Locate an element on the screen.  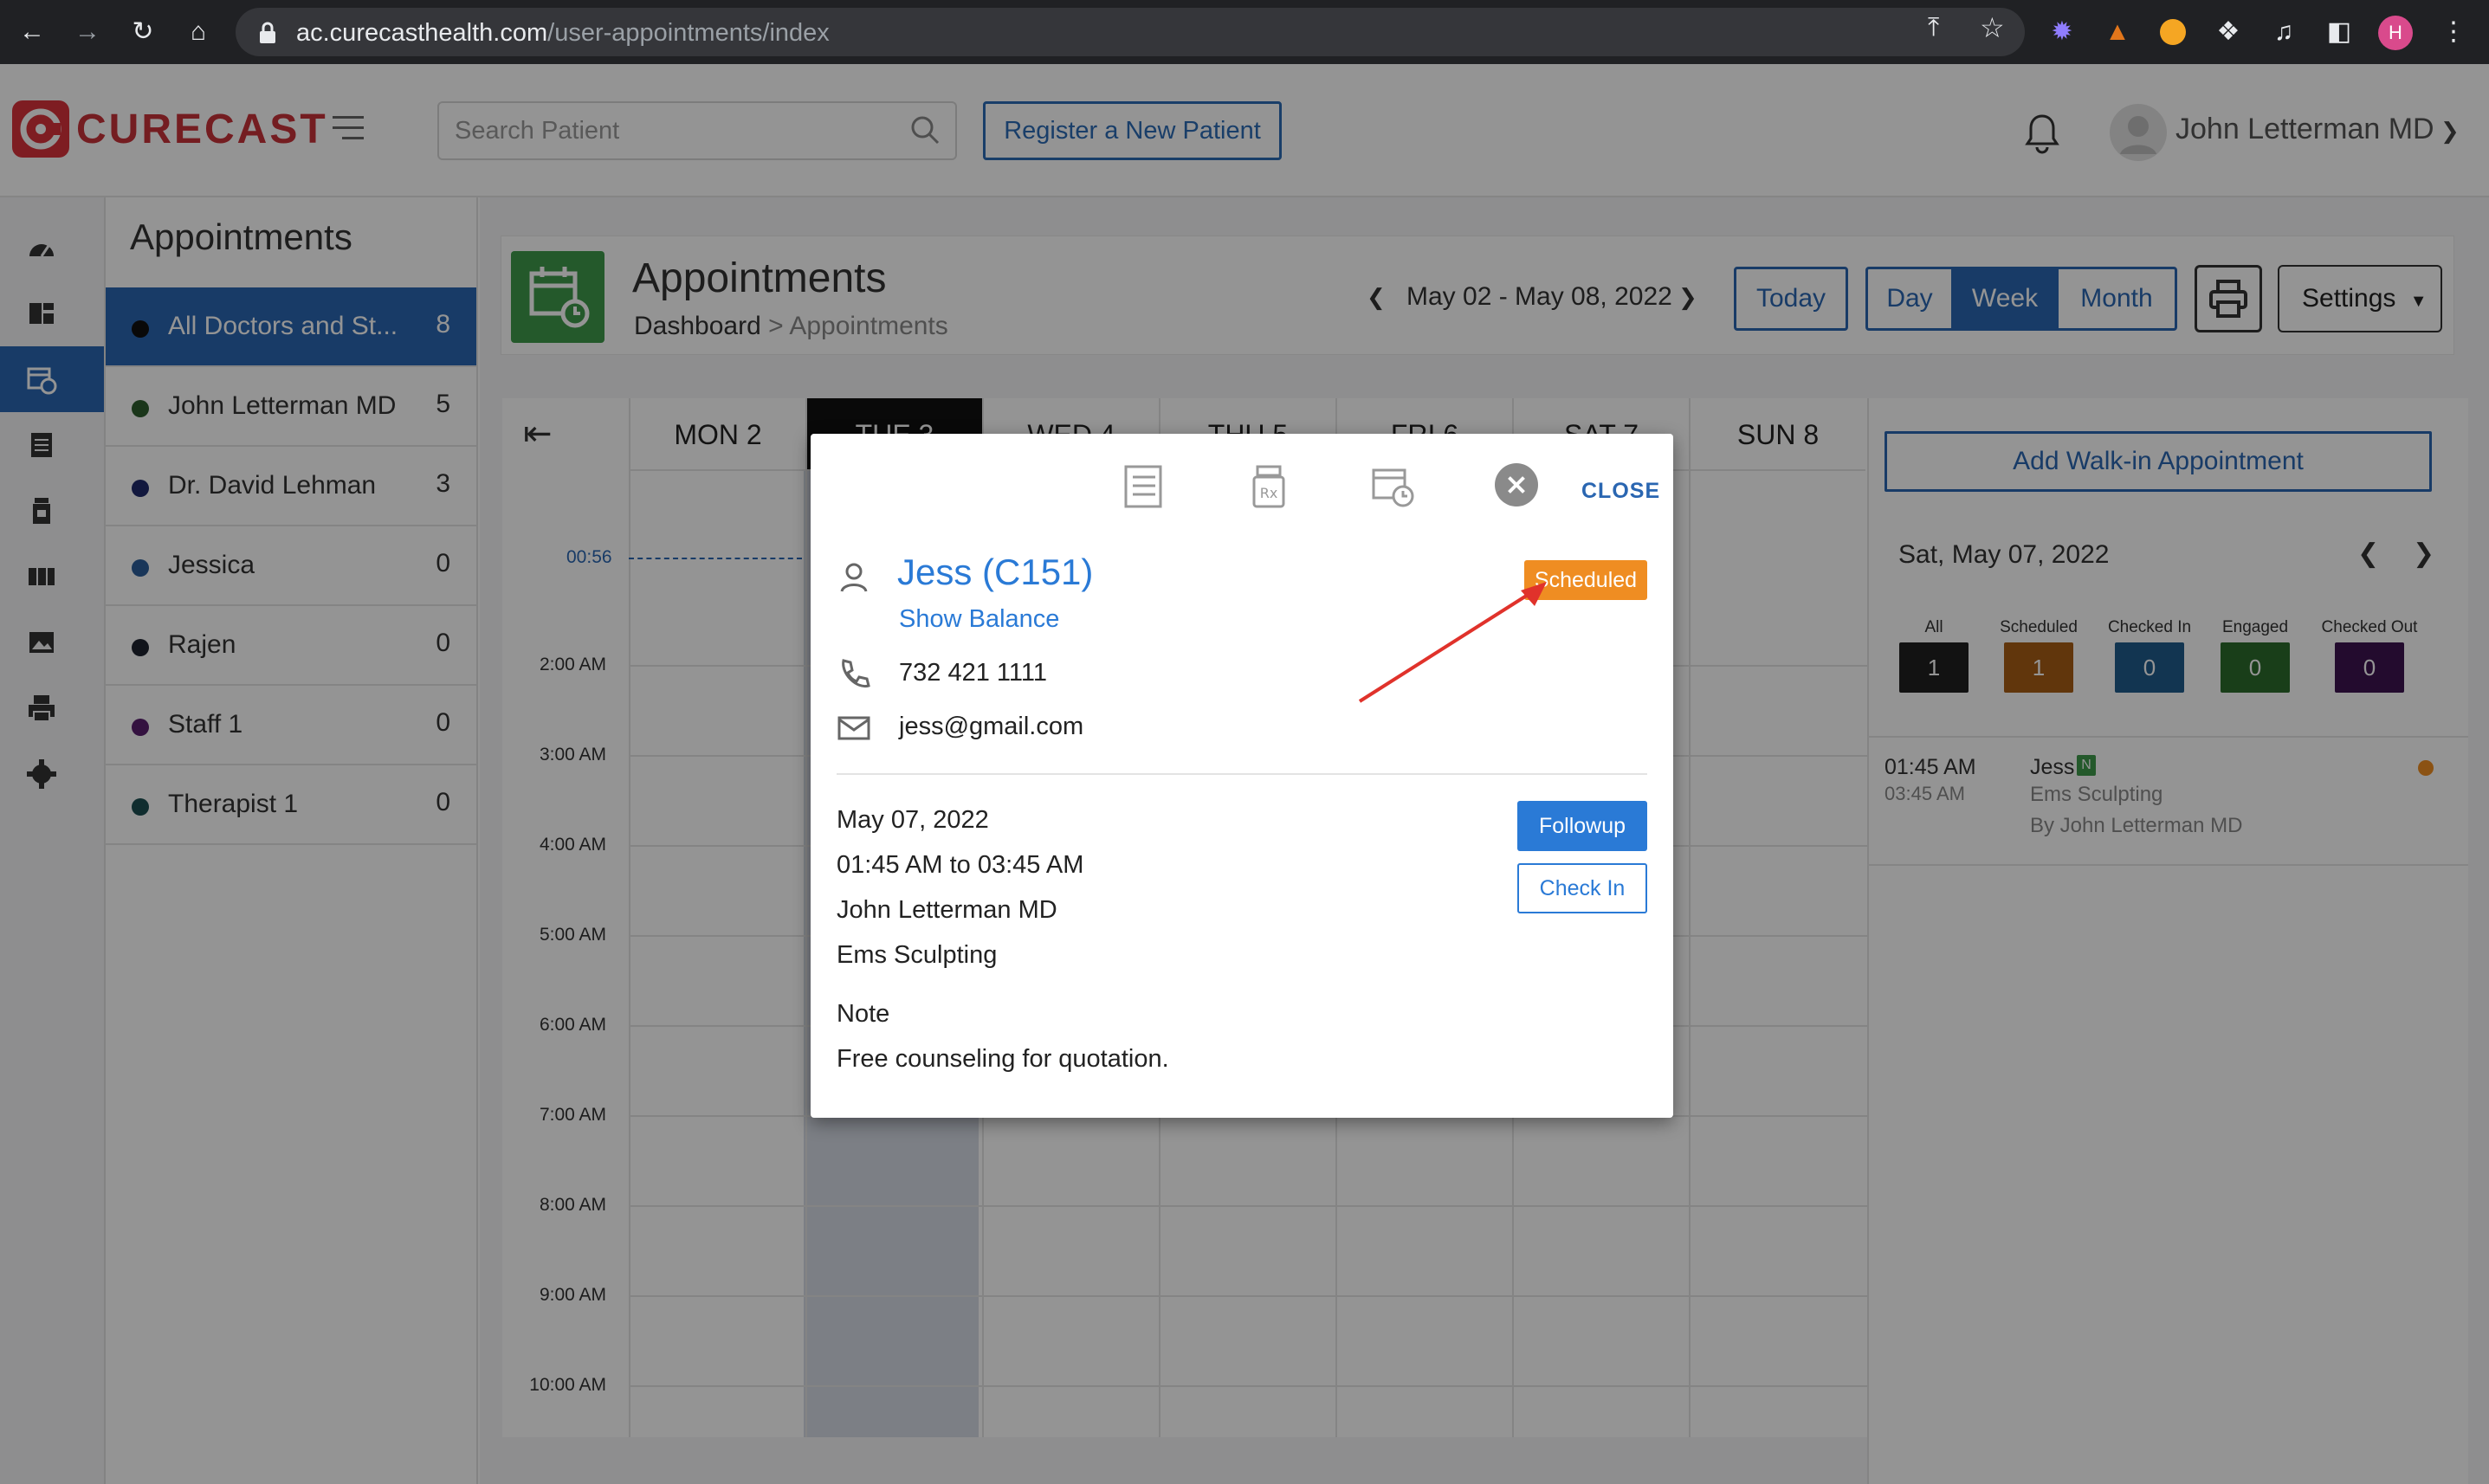
patient-phone: 732 421 1111 is located at coordinates (973, 673).